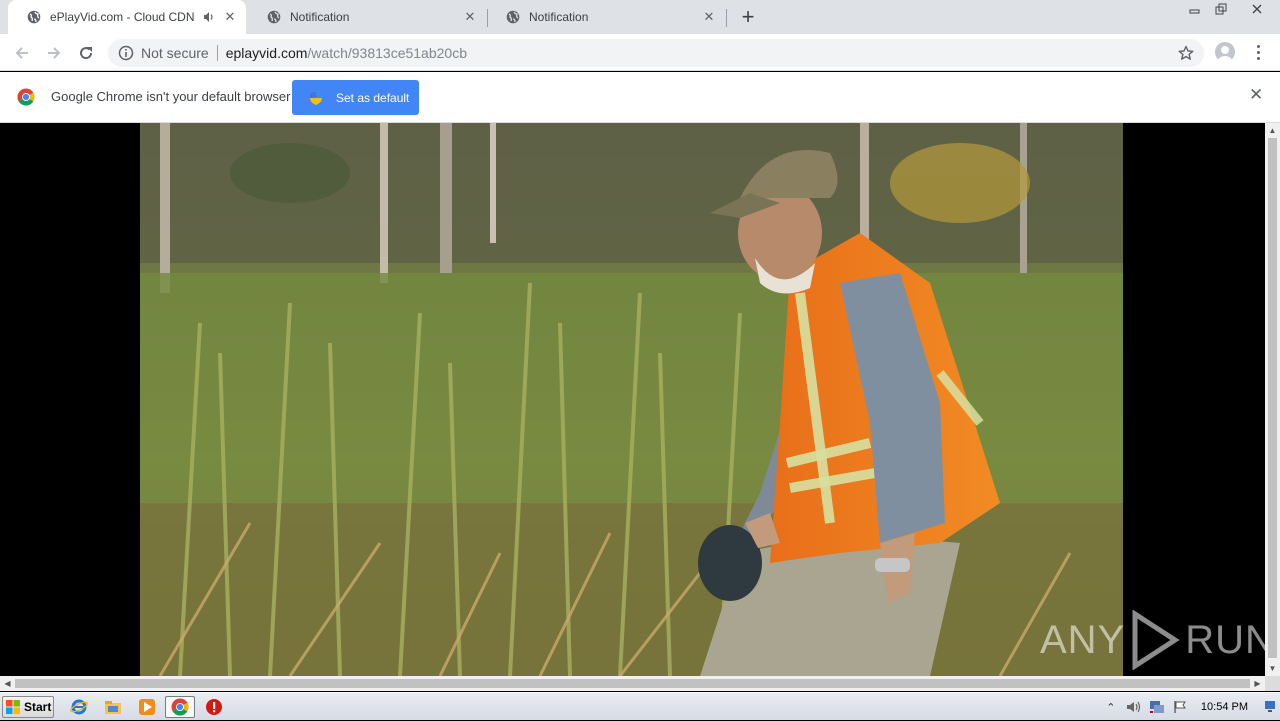 Image resolution: width=1280 pixels, height=721 pixels. I want to click on scroll-right-icon: ▶, so click(1257, 683).